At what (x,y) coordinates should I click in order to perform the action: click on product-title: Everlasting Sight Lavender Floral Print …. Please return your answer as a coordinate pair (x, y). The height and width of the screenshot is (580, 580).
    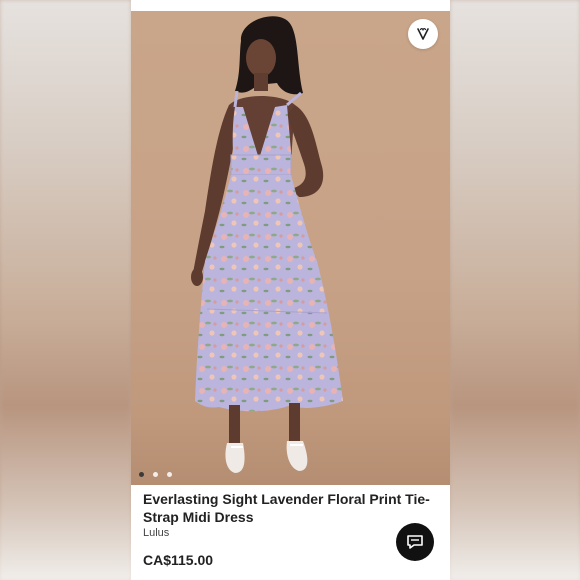
    Looking at the image, I should click on (286, 508).